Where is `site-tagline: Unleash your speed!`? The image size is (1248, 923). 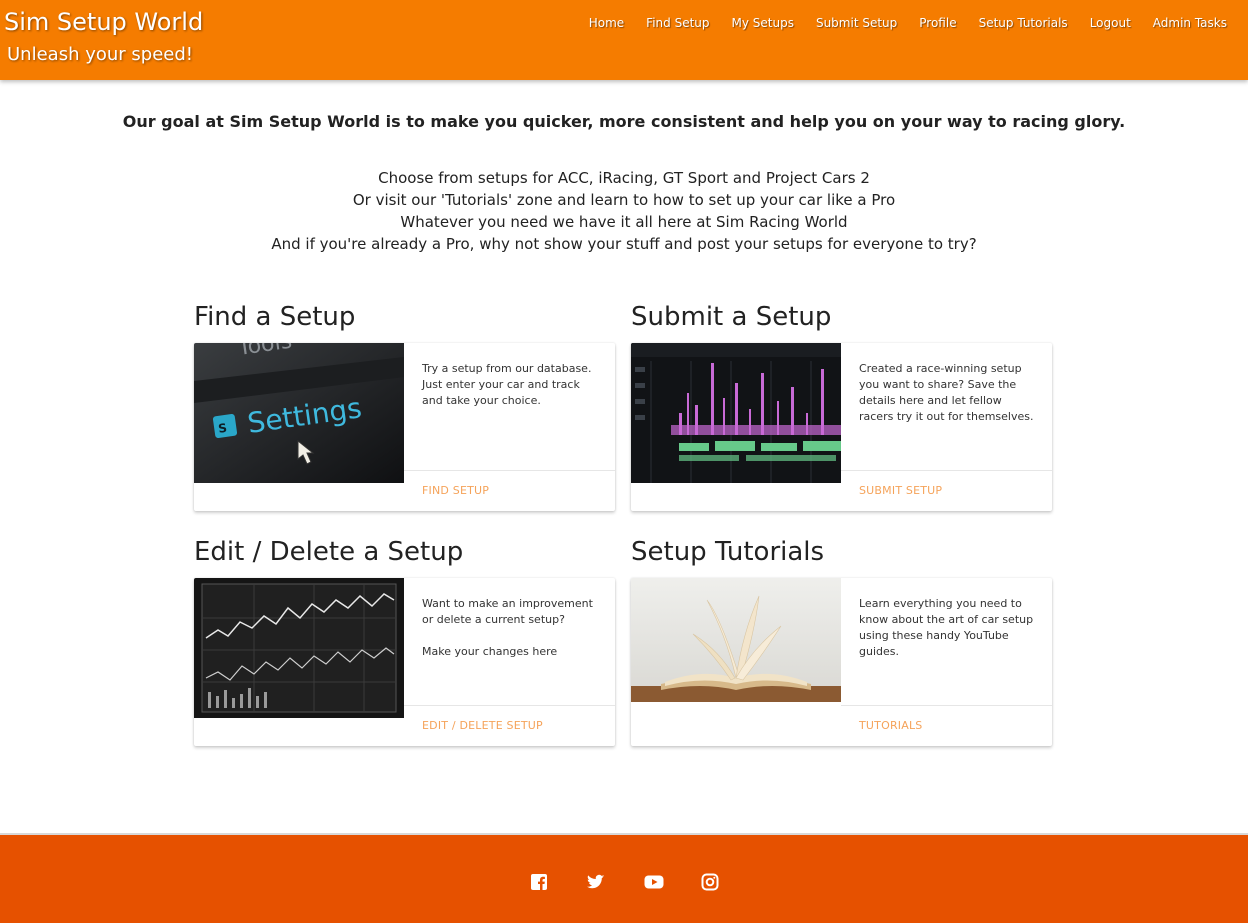
site-tagline: Unleash your speed! is located at coordinates (100, 54).